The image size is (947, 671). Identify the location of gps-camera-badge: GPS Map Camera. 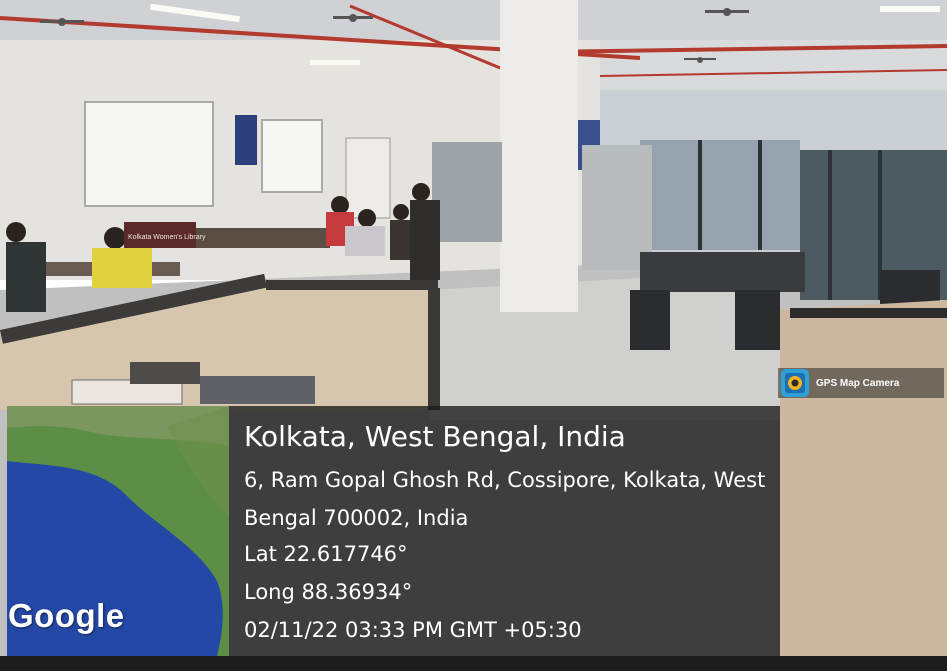
(861, 383).